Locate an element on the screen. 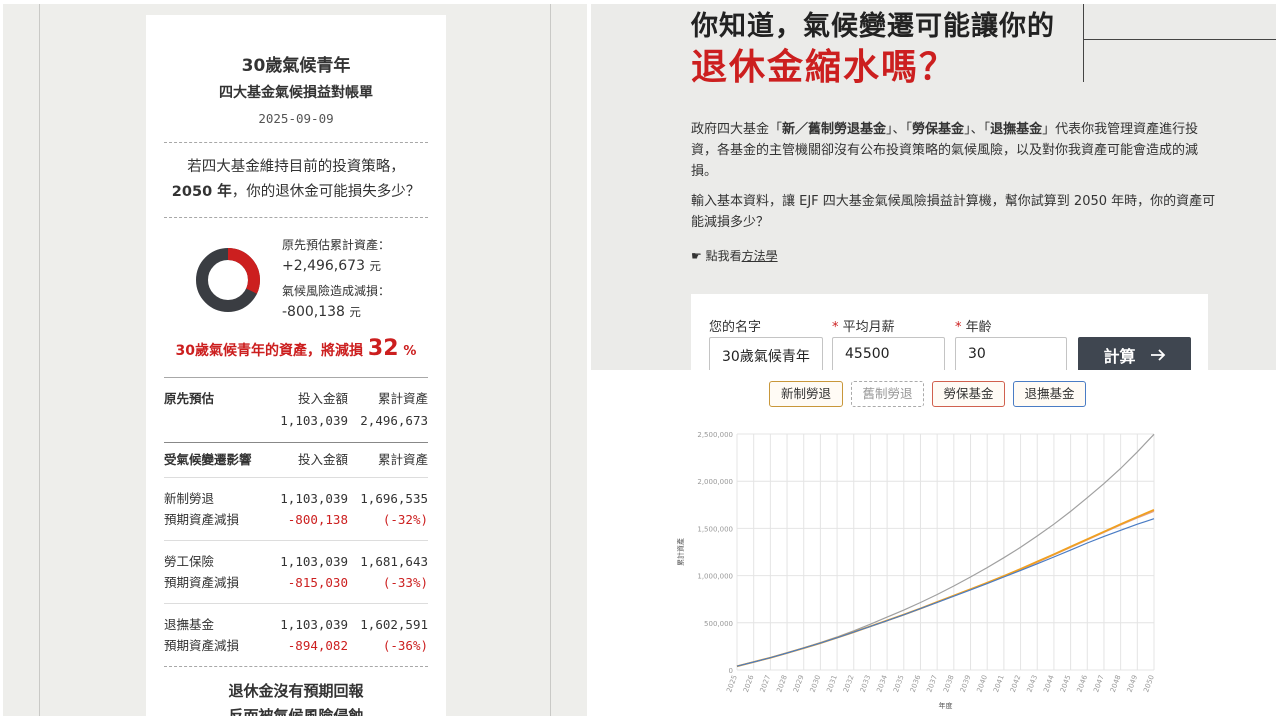  loss-percentage-unit: % is located at coordinates (410, 351).